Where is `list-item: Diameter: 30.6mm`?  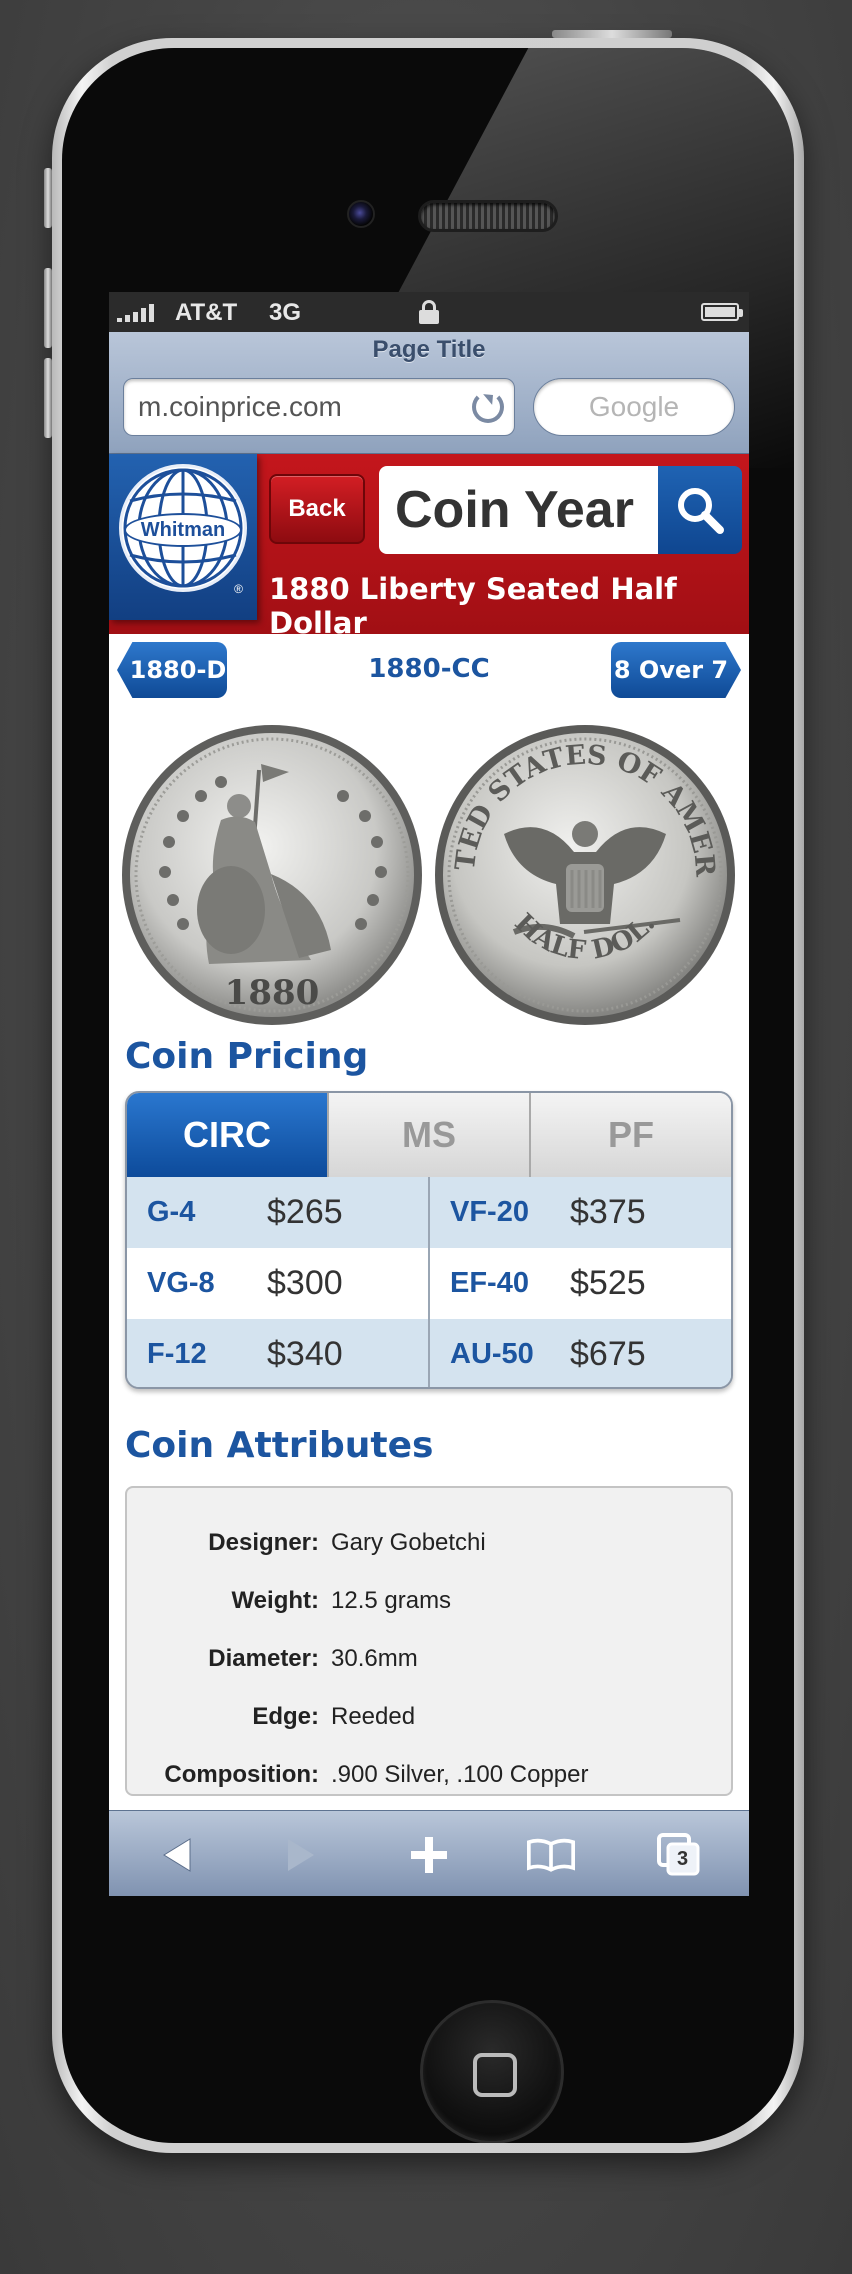
list-item: Diameter: 30.6mm is located at coordinates (429, 1659).